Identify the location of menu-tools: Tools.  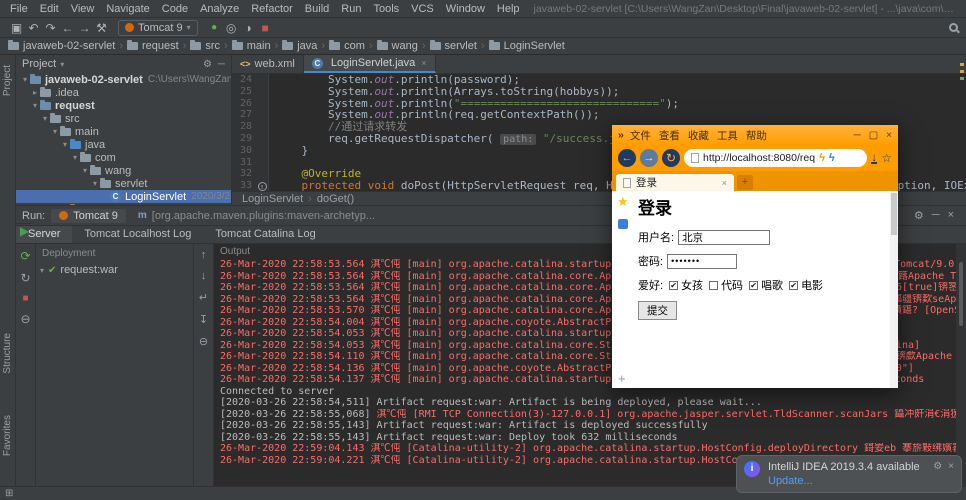
(386, 9).